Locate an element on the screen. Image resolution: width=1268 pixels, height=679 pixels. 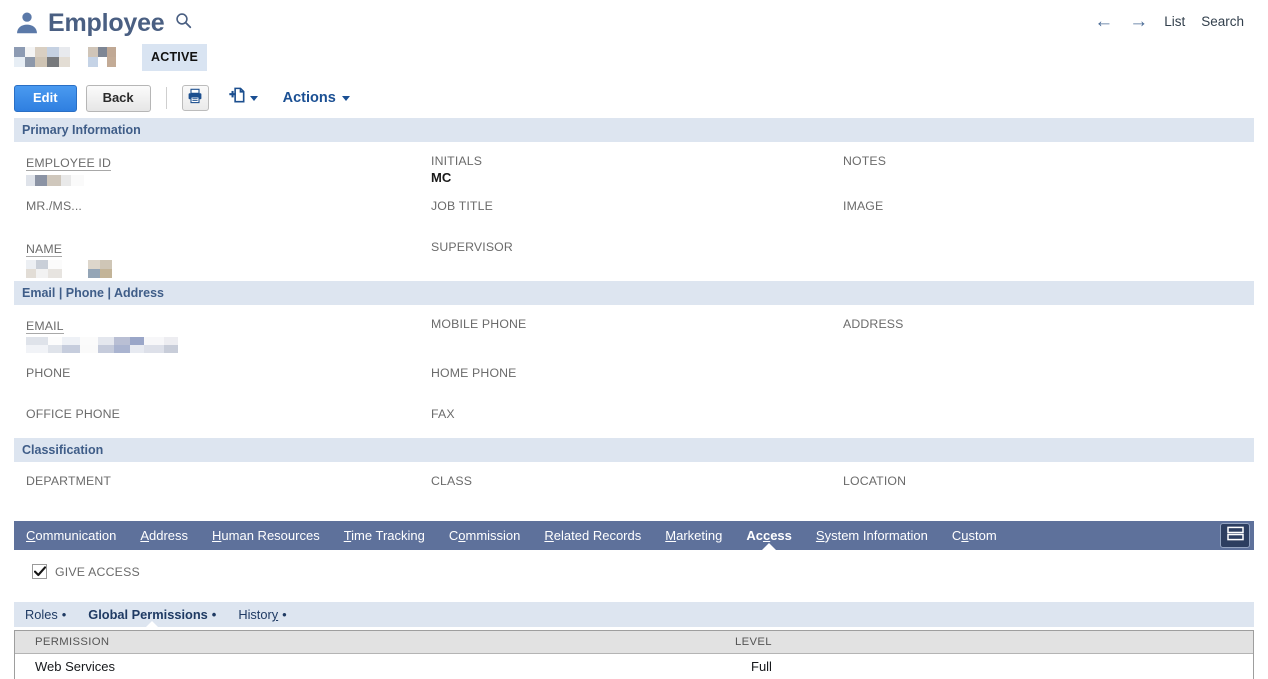
field-supervisor: SUPERVISOR is located at coordinates (625, 255).